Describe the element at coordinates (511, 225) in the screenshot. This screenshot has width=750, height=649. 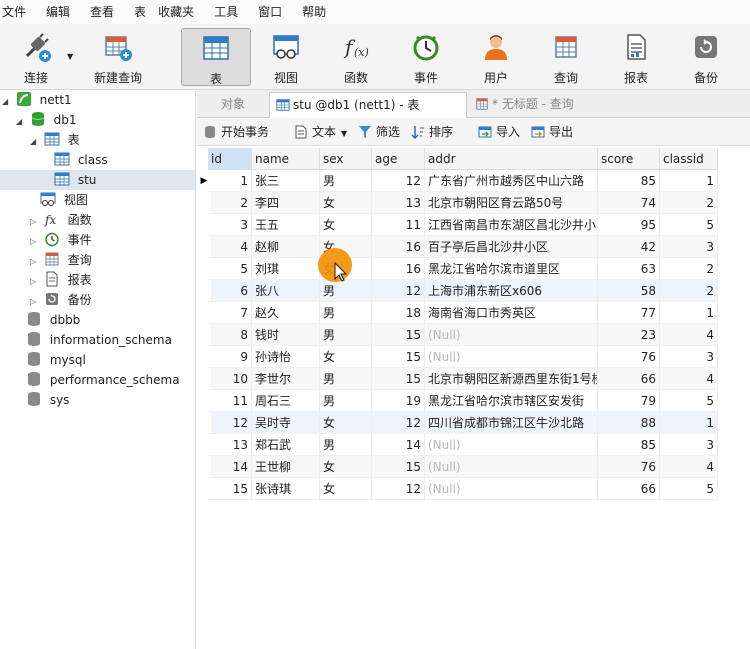
I see `cell-addr: 江西省南昌市东湖区昌北沙井小` at that location.